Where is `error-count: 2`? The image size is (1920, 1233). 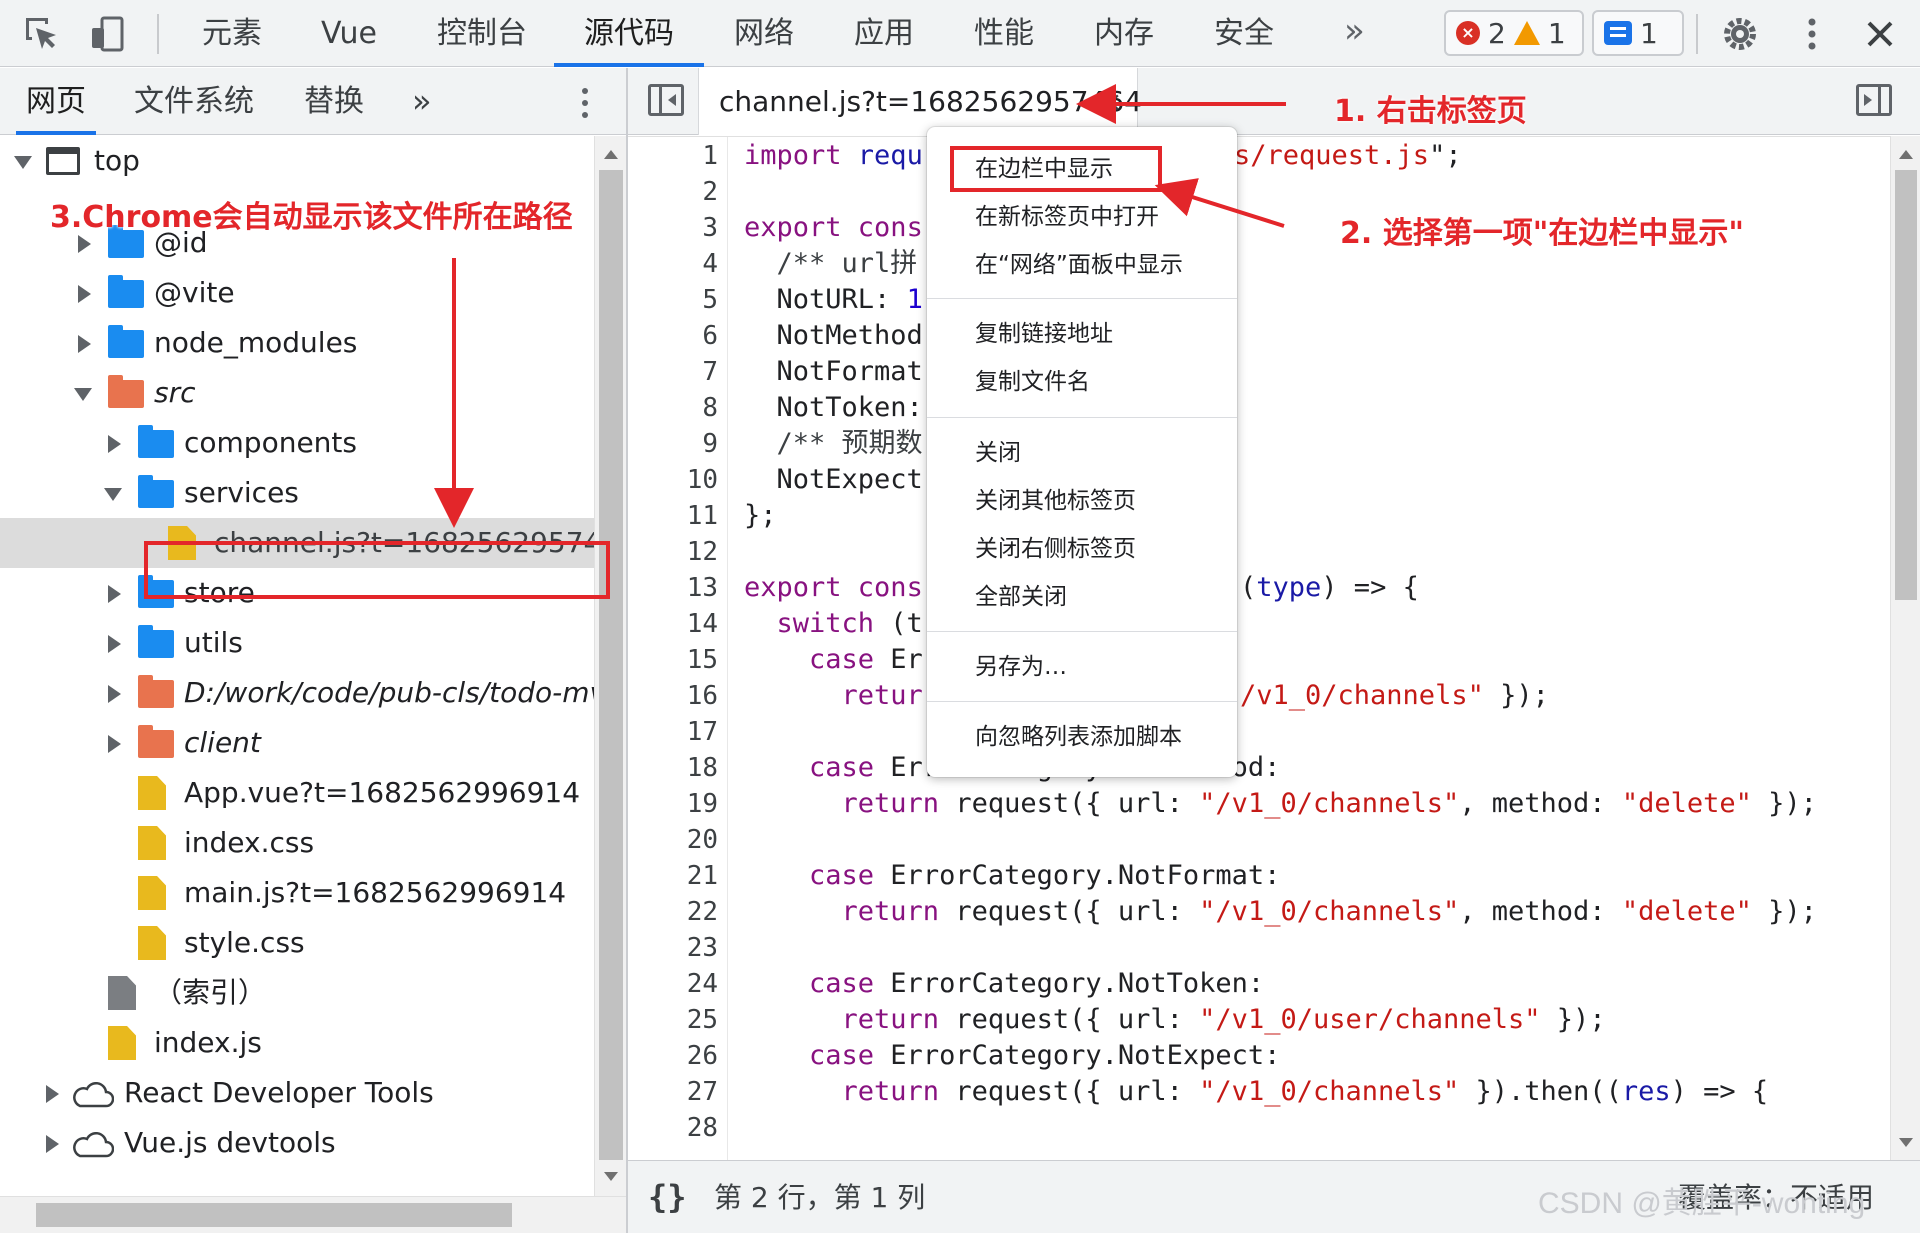 error-count: 2 is located at coordinates (1497, 33).